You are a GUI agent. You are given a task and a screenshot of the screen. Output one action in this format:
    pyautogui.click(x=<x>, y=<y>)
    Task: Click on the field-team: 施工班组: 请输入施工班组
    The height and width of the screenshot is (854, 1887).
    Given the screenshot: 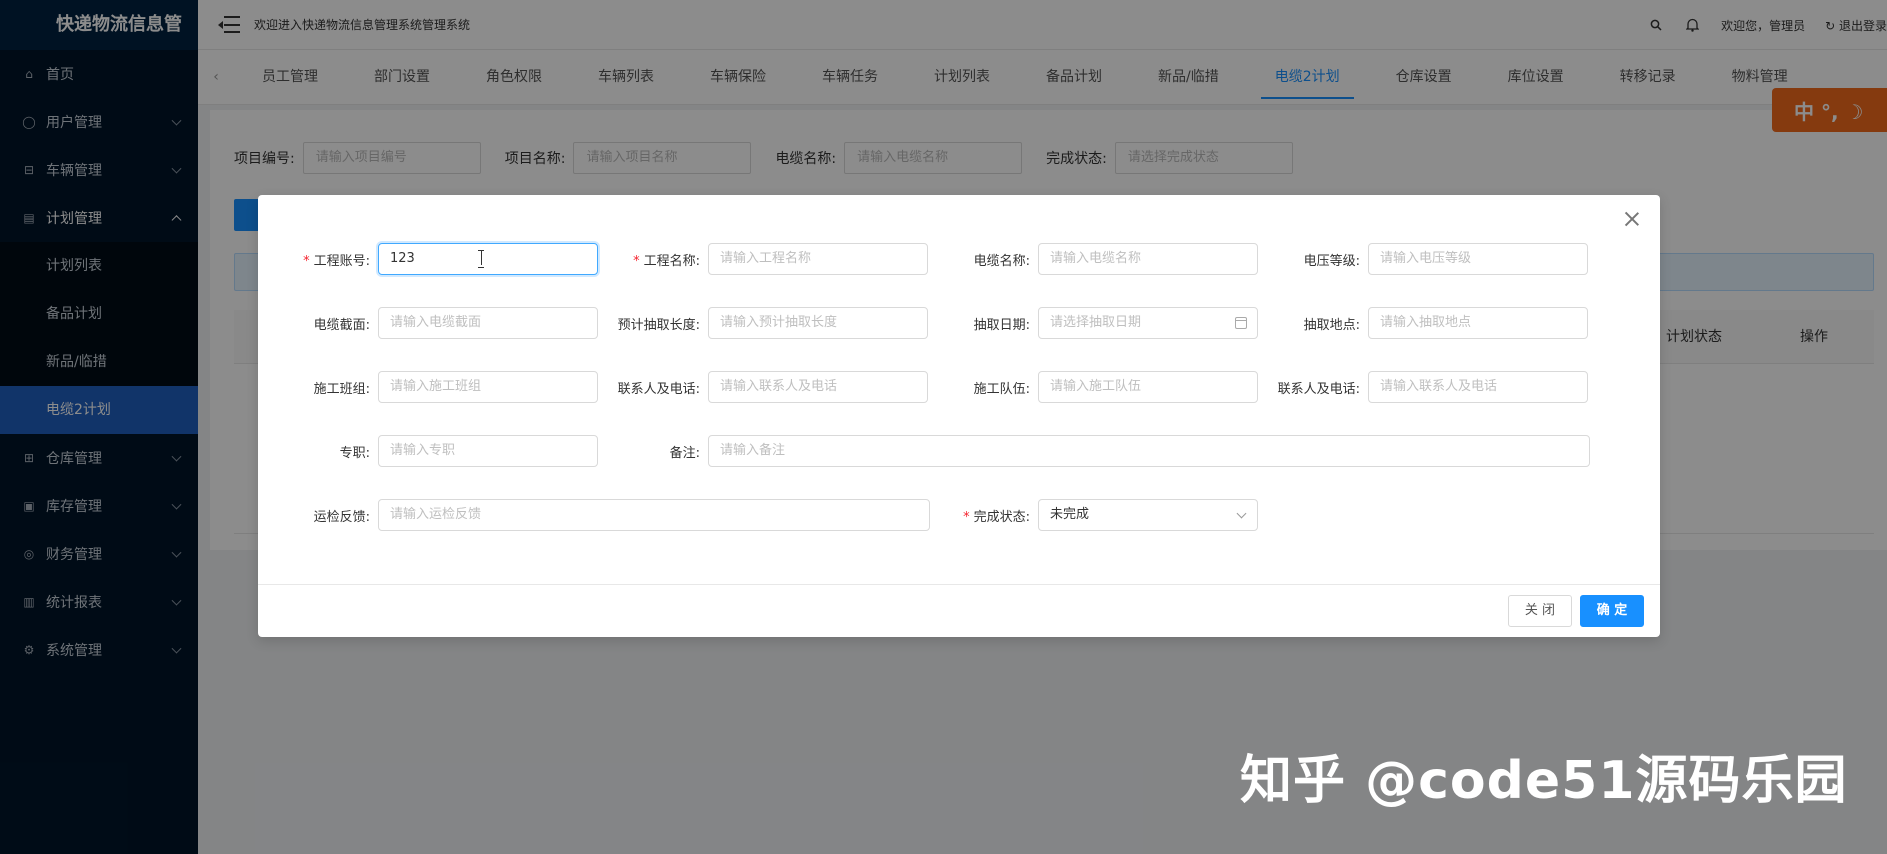 What is the action you would take?
    pyautogui.click(x=428, y=387)
    